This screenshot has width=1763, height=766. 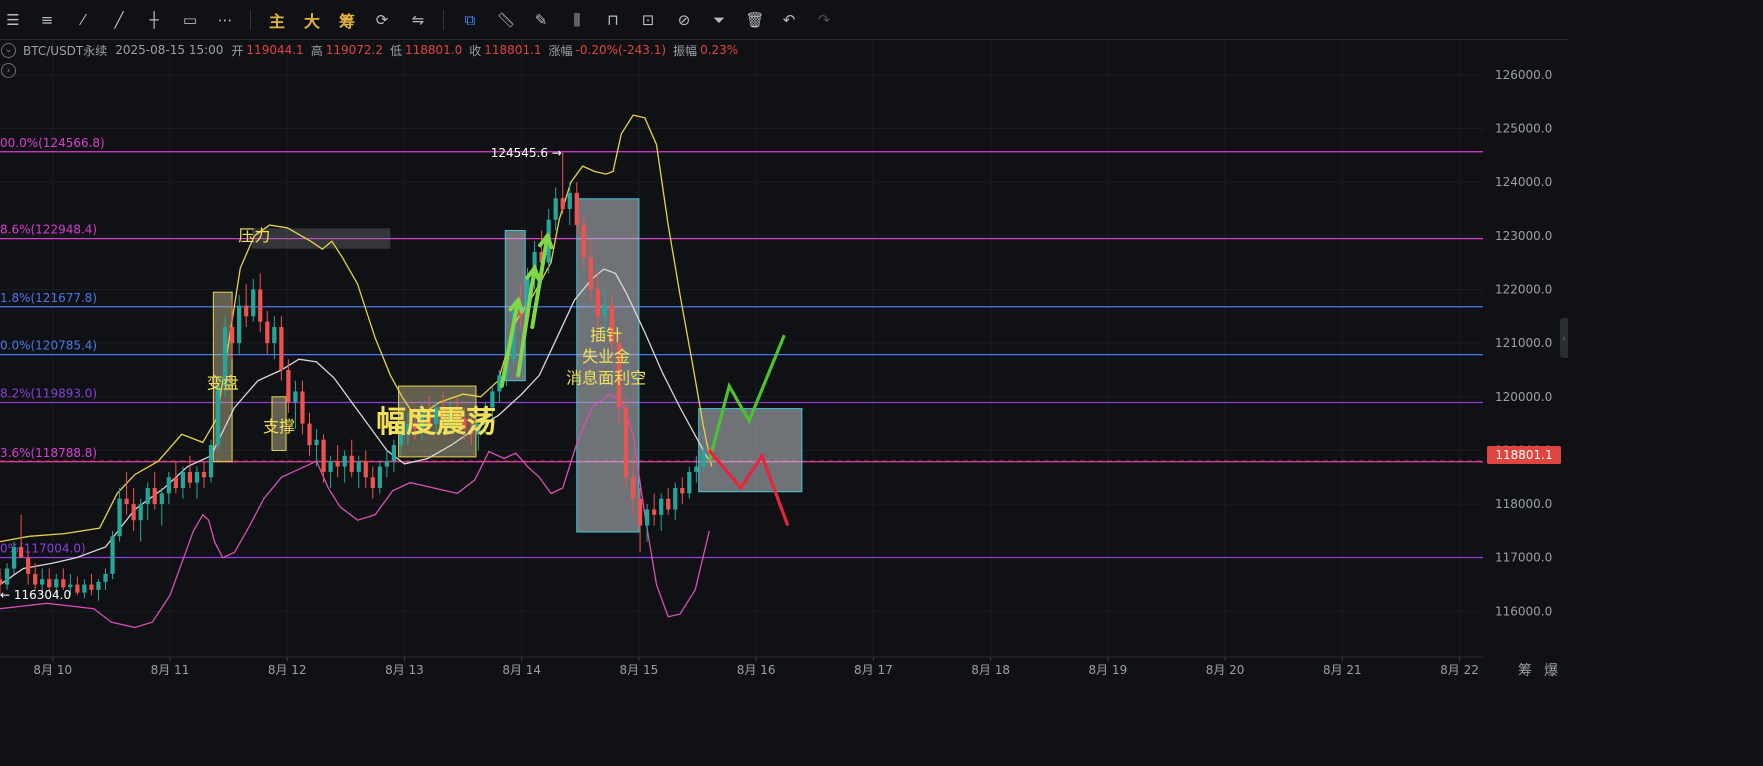 What do you see at coordinates (418, 20) in the screenshot?
I see `measure-icon: ⇋` at bounding box center [418, 20].